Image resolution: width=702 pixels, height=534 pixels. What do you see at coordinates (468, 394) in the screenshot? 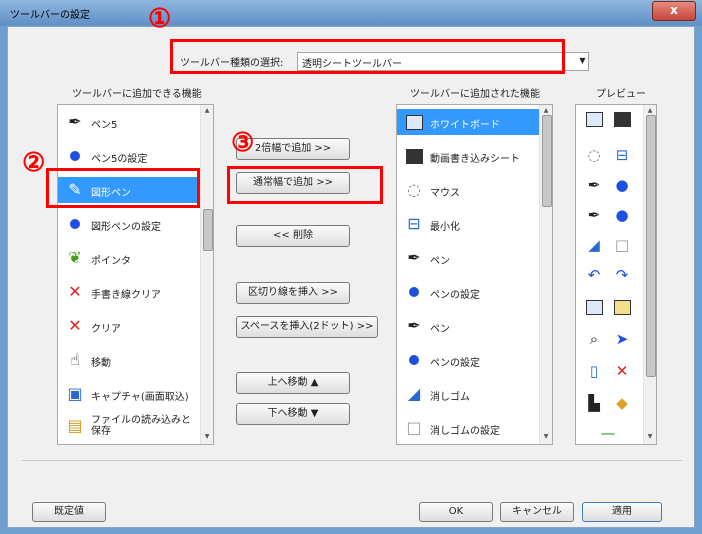
I see `list-item: ◢ 消しゴム` at bounding box center [468, 394].